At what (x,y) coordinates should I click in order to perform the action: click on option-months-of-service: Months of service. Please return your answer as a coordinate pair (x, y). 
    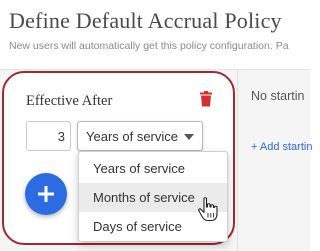
    Looking at the image, I should click on (153, 197).